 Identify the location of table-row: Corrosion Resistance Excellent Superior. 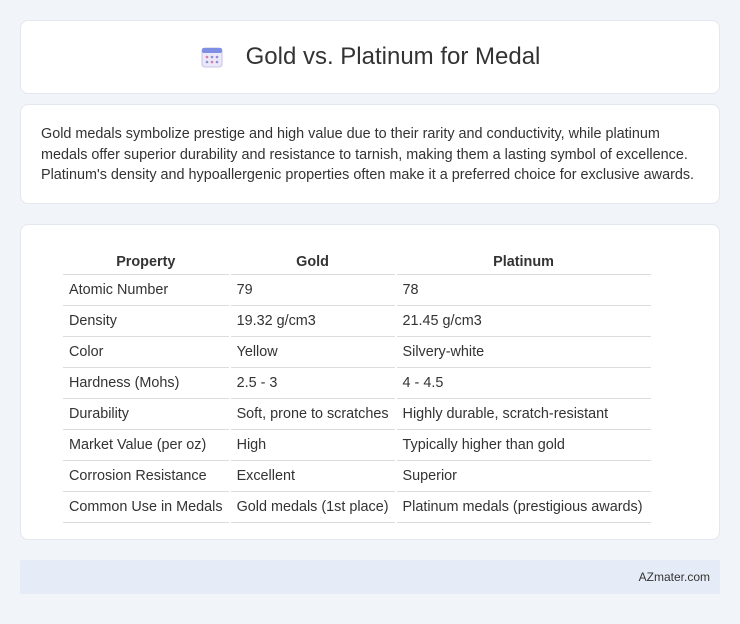
(357, 476).